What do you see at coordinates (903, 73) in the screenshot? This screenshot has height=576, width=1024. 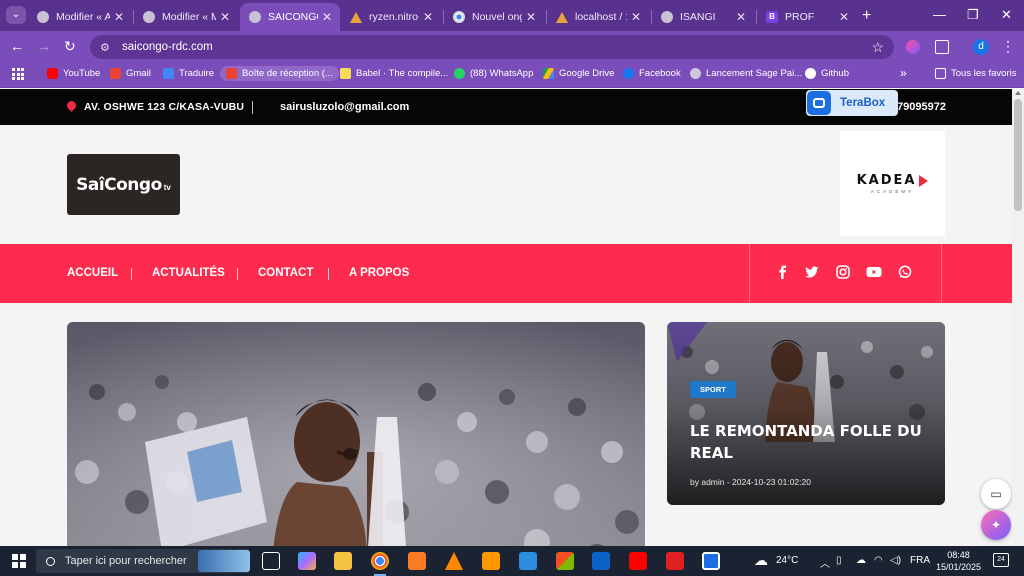 I see `more-bookmarks-button: »` at bounding box center [903, 73].